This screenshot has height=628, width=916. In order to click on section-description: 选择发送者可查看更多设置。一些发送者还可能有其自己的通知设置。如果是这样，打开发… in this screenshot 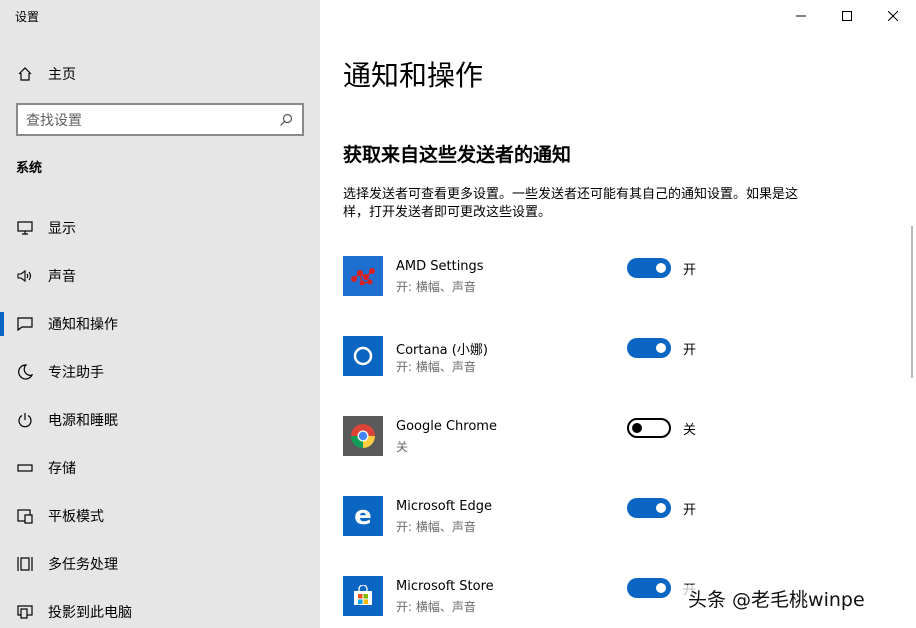, I will do `click(571, 203)`.